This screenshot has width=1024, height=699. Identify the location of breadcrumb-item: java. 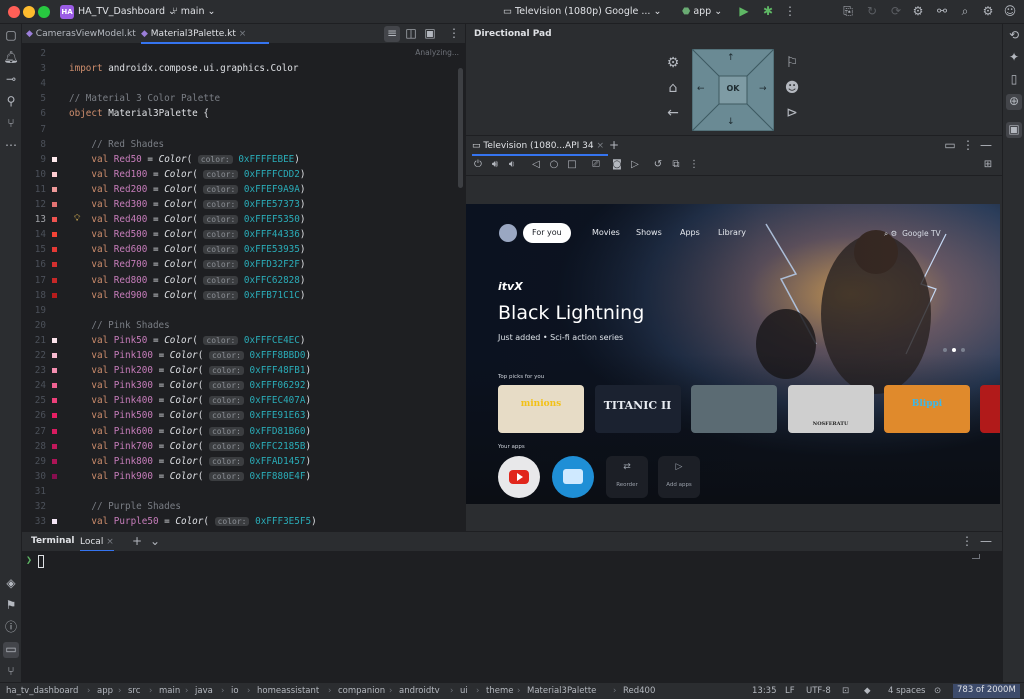
(204, 691).